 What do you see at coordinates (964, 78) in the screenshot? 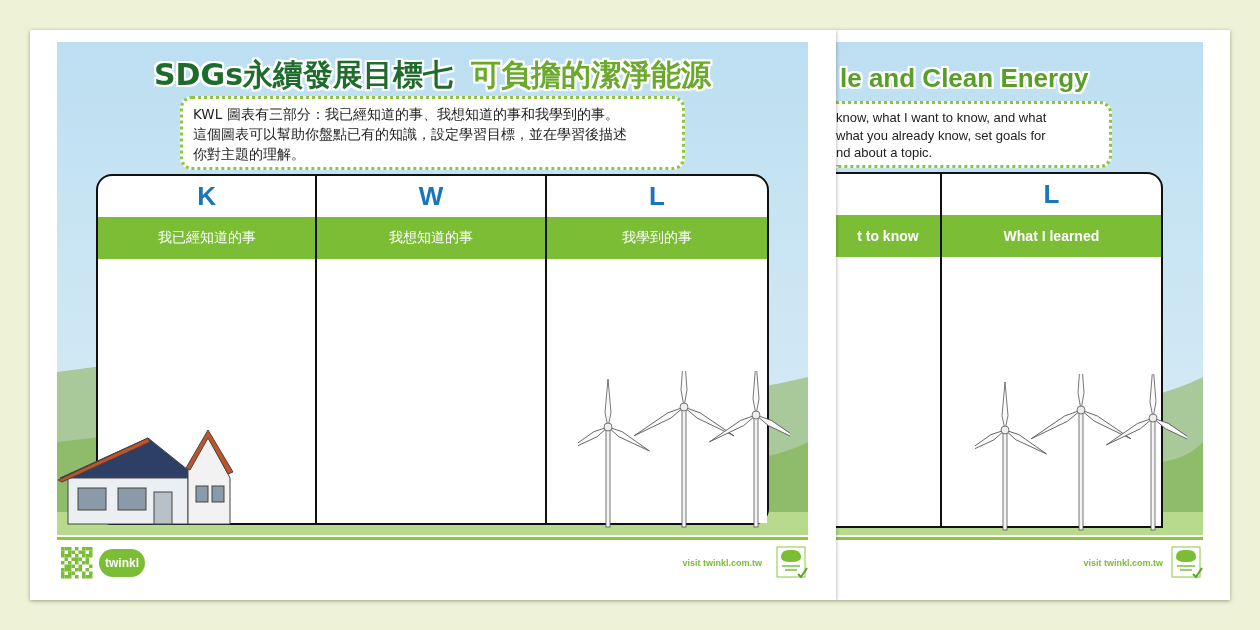
I see `worksheet-title: le and Clean Energy` at bounding box center [964, 78].